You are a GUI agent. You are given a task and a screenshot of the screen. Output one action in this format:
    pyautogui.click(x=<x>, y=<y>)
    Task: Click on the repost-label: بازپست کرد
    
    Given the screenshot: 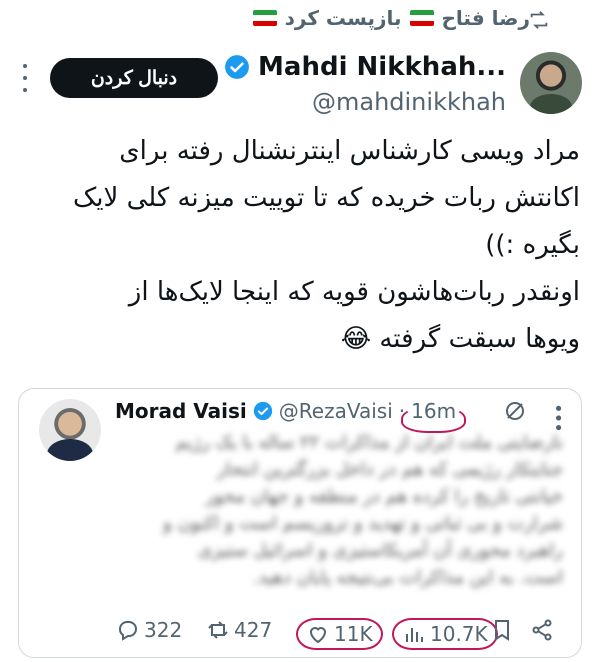 What is the action you would take?
    pyautogui.click(x=343, y=18)
    